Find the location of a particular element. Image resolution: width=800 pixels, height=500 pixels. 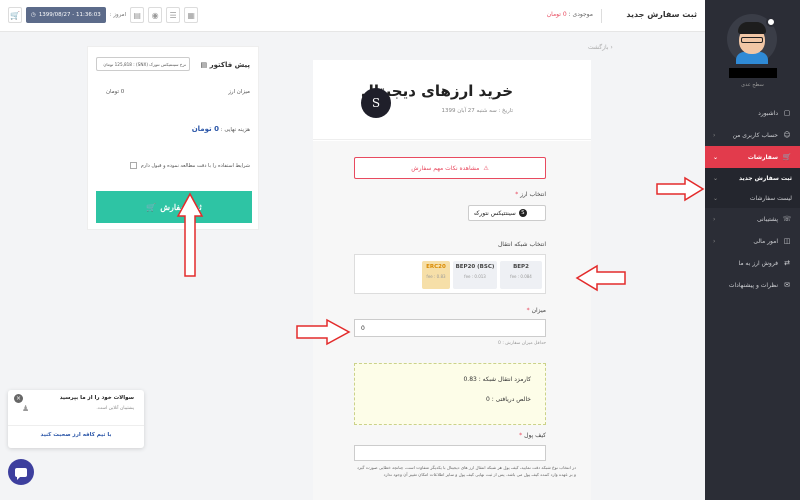

invoice-total: هزینه نهایی : 0 تومان is located at coordinates (221, 129).